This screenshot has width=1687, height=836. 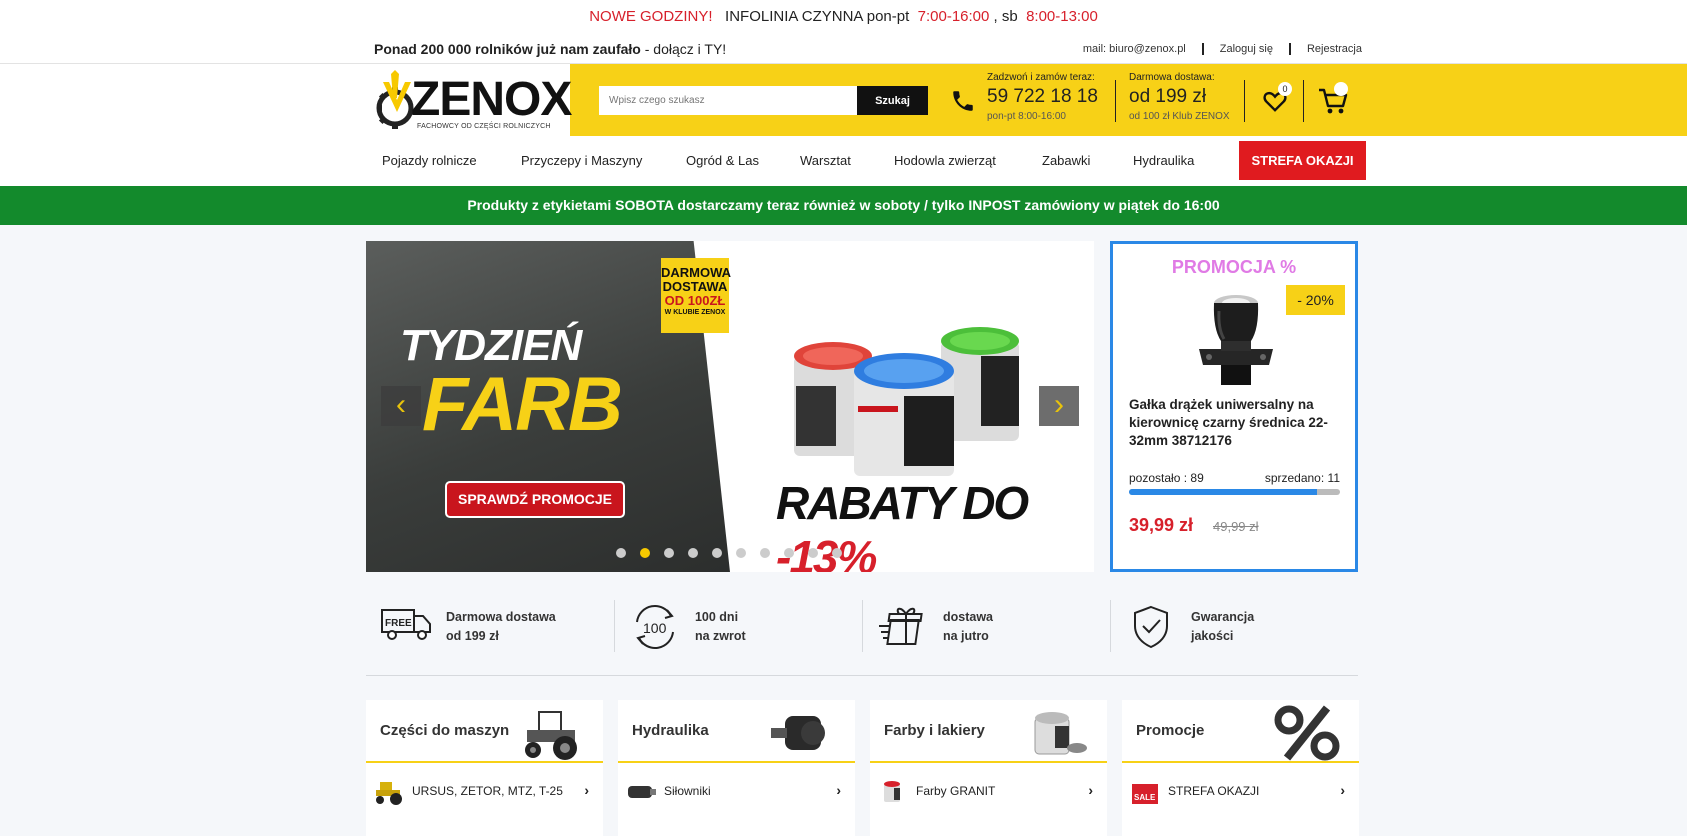 I want to click on hero-title-line2: FARB, so click(x=522, y=404).